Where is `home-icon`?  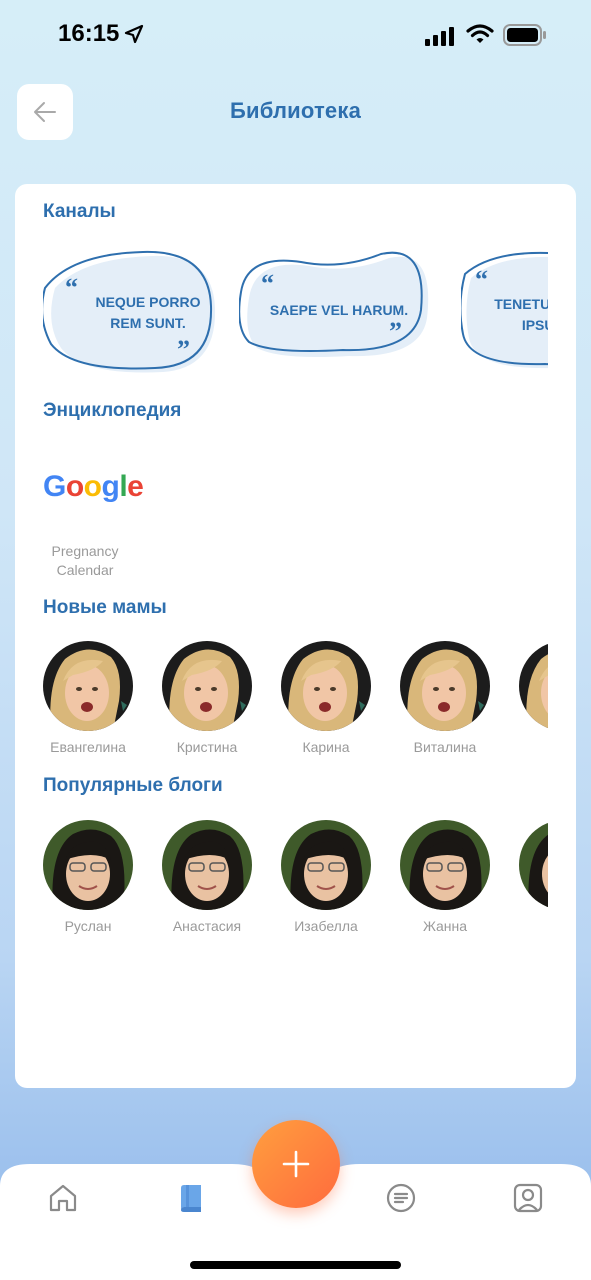
home-icon is located at coordinates (63, 1198).